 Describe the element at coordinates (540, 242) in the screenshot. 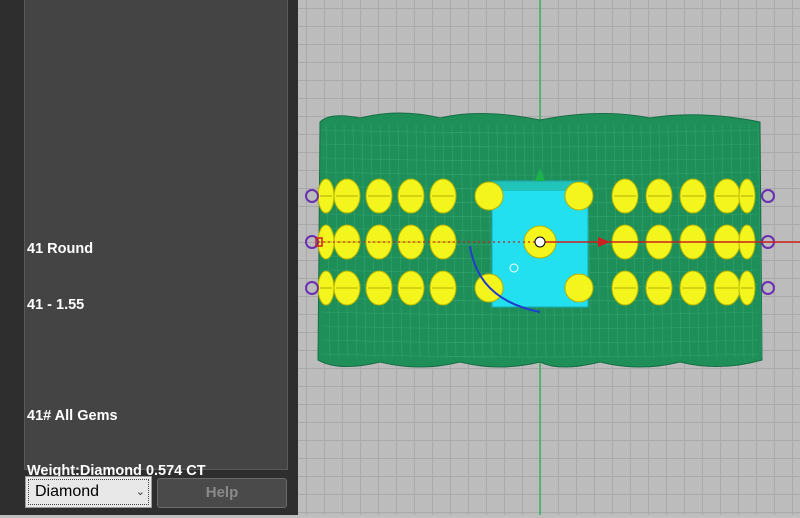

I see `gumball-center-icon` at that location.